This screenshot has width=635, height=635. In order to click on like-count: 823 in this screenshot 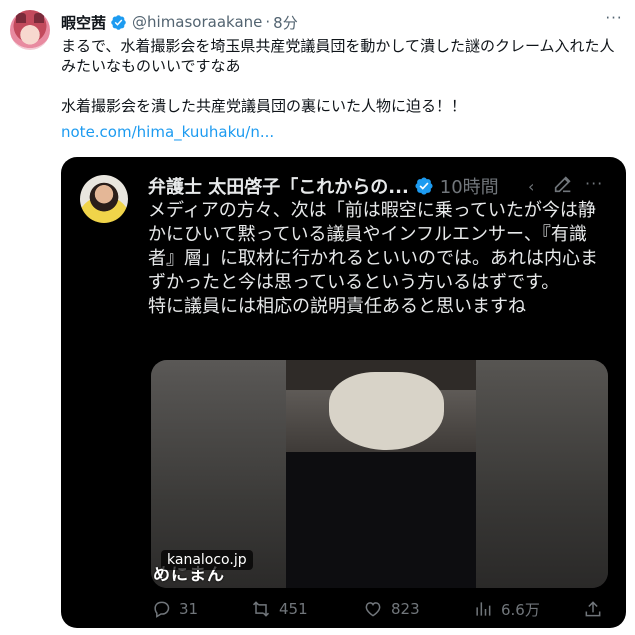, I will do `click(405, 609)`.